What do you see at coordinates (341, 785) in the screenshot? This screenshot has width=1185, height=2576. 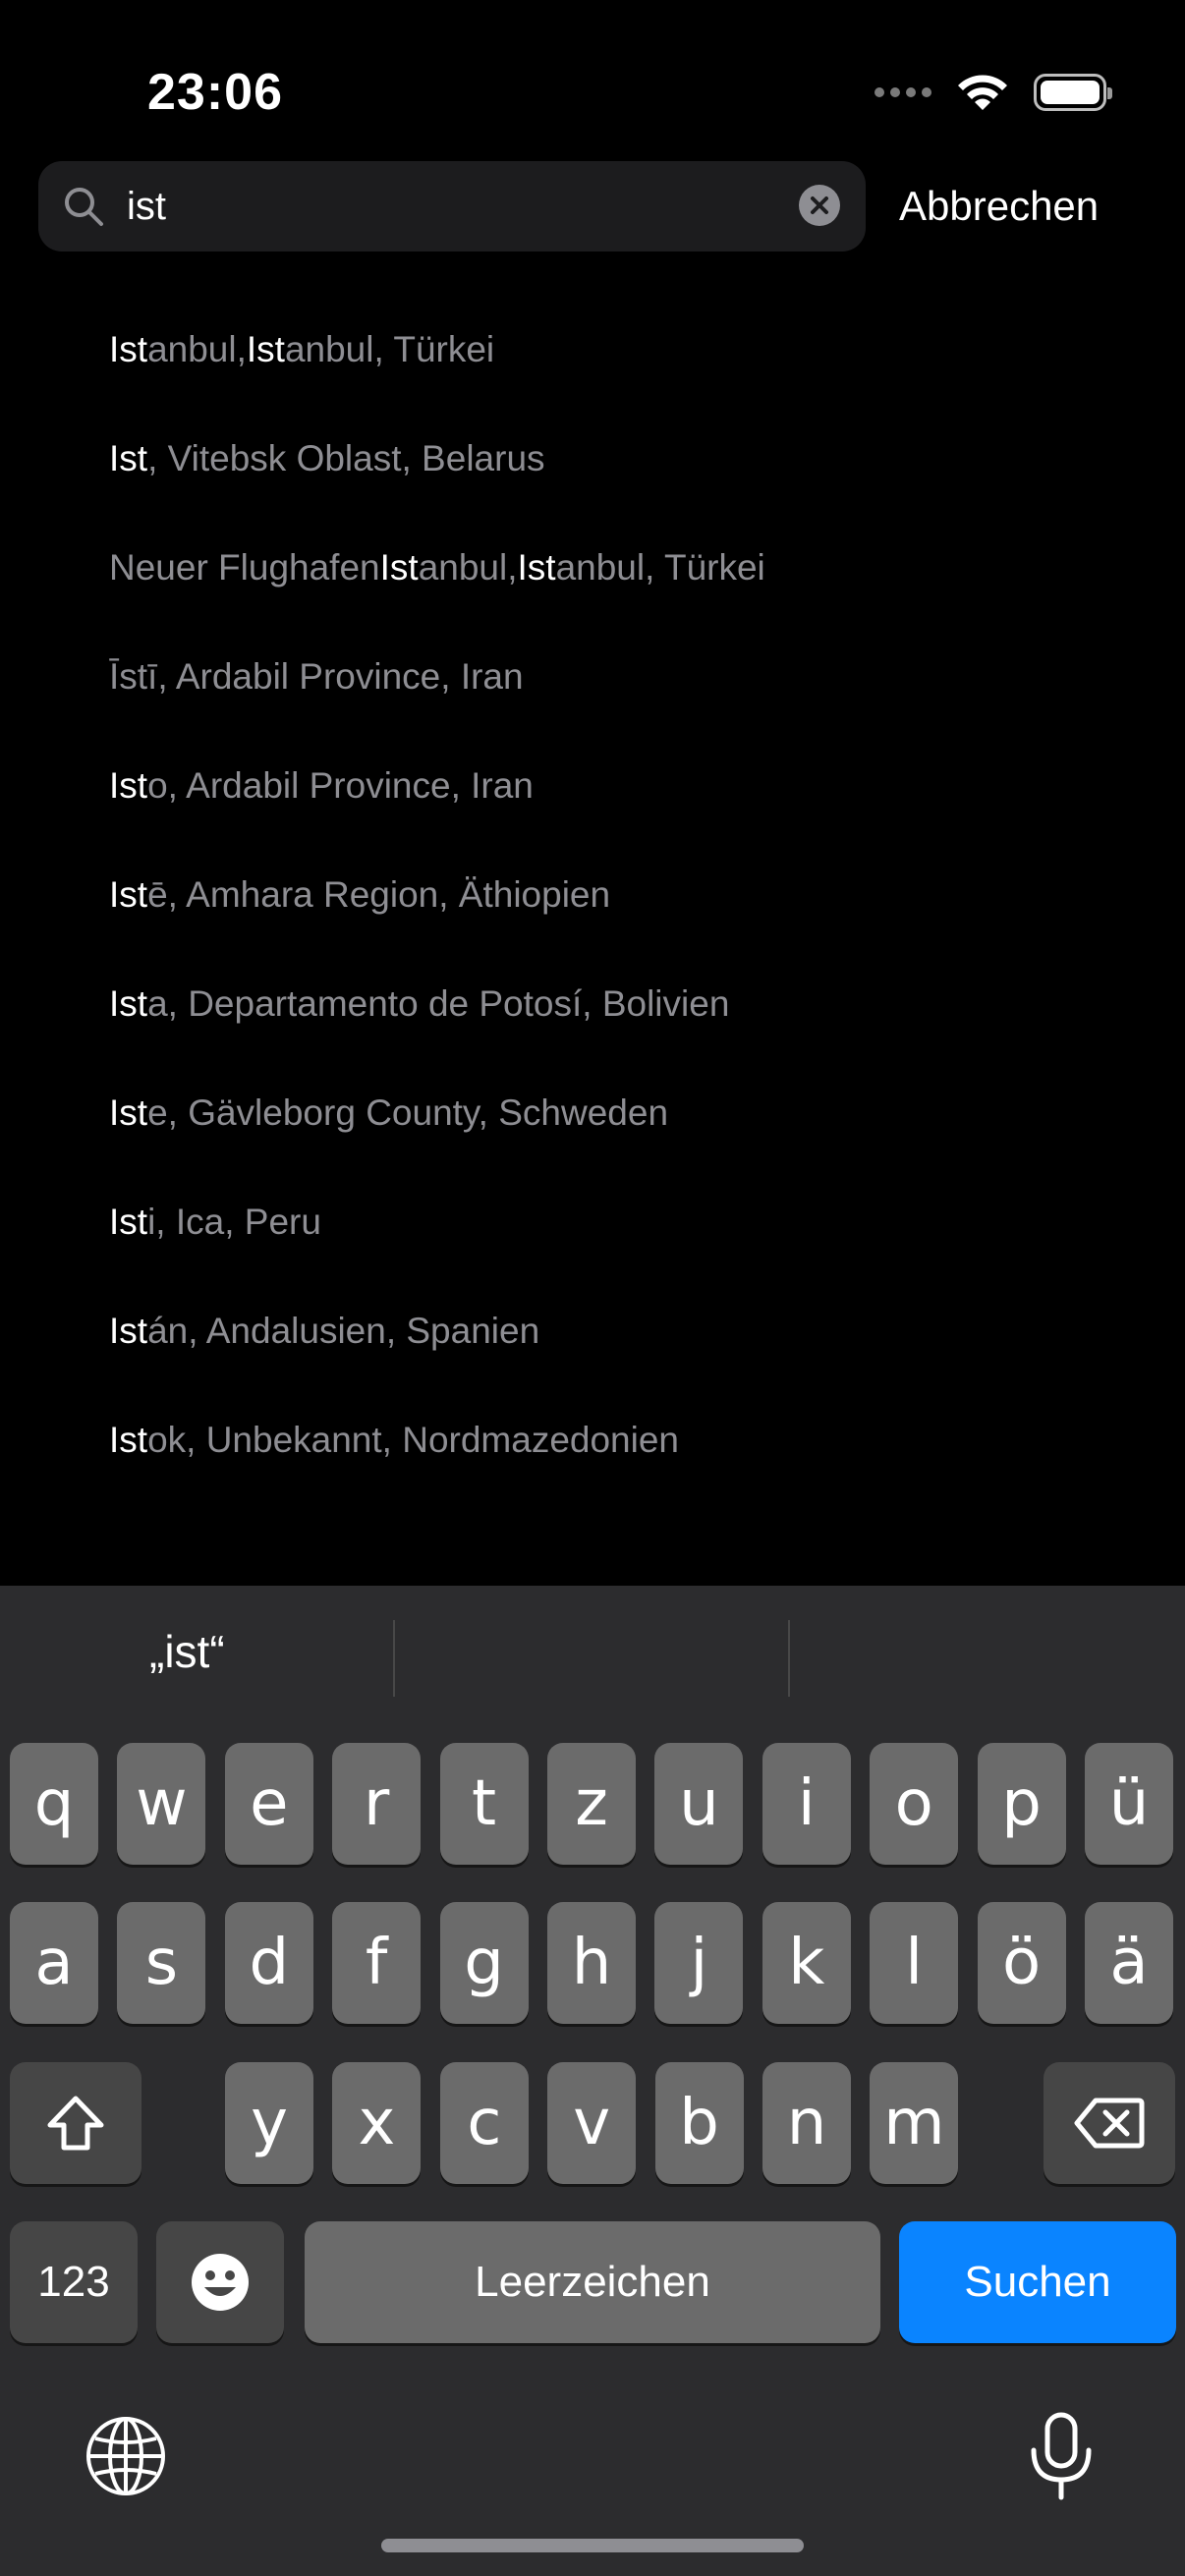 I see `result-text: o, Ardabil Province, Iran` at bounding box center [341, 785].